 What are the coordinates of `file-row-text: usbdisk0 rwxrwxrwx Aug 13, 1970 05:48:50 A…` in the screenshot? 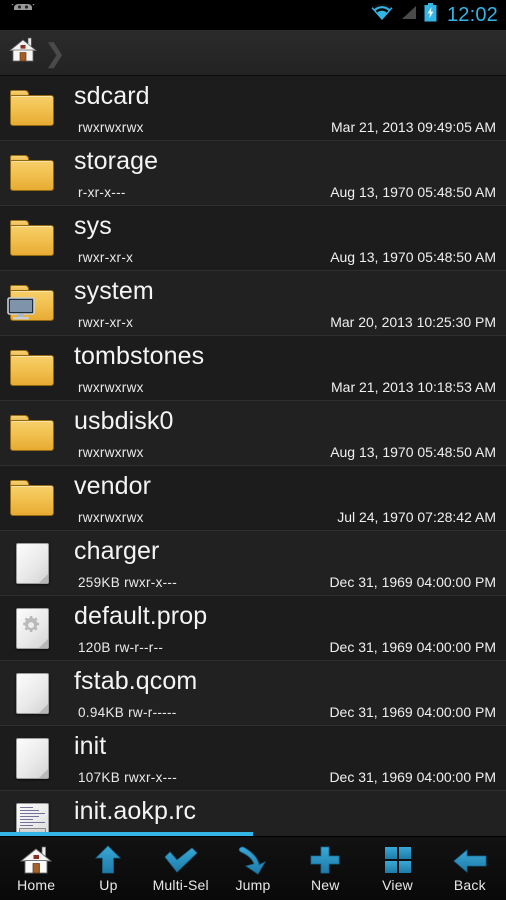 It's located at (285, 433).